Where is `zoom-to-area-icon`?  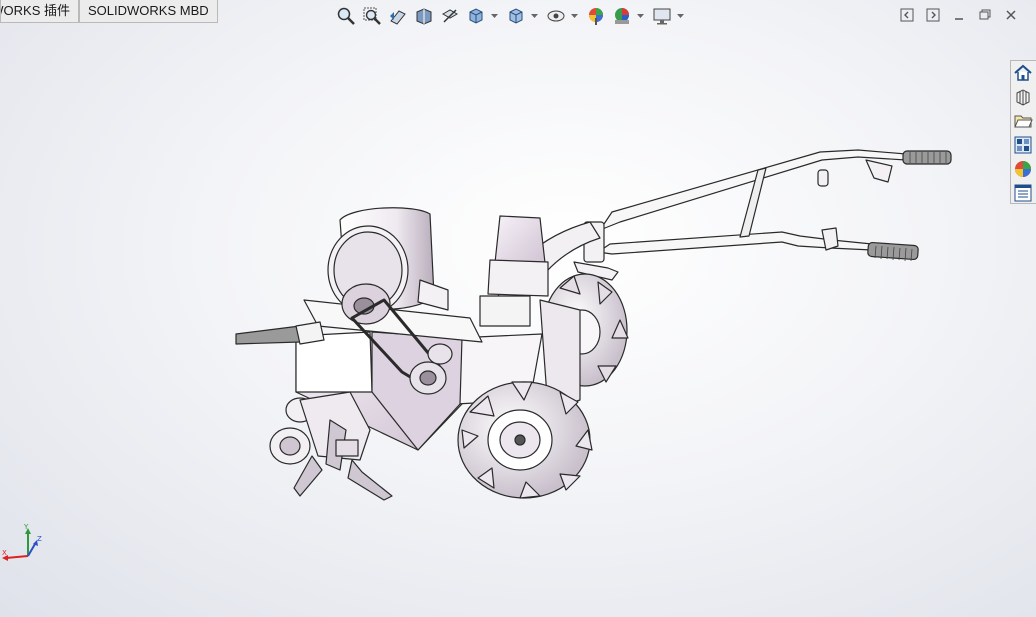
zoom-to-area-icon is located at coordinates (372, 16).